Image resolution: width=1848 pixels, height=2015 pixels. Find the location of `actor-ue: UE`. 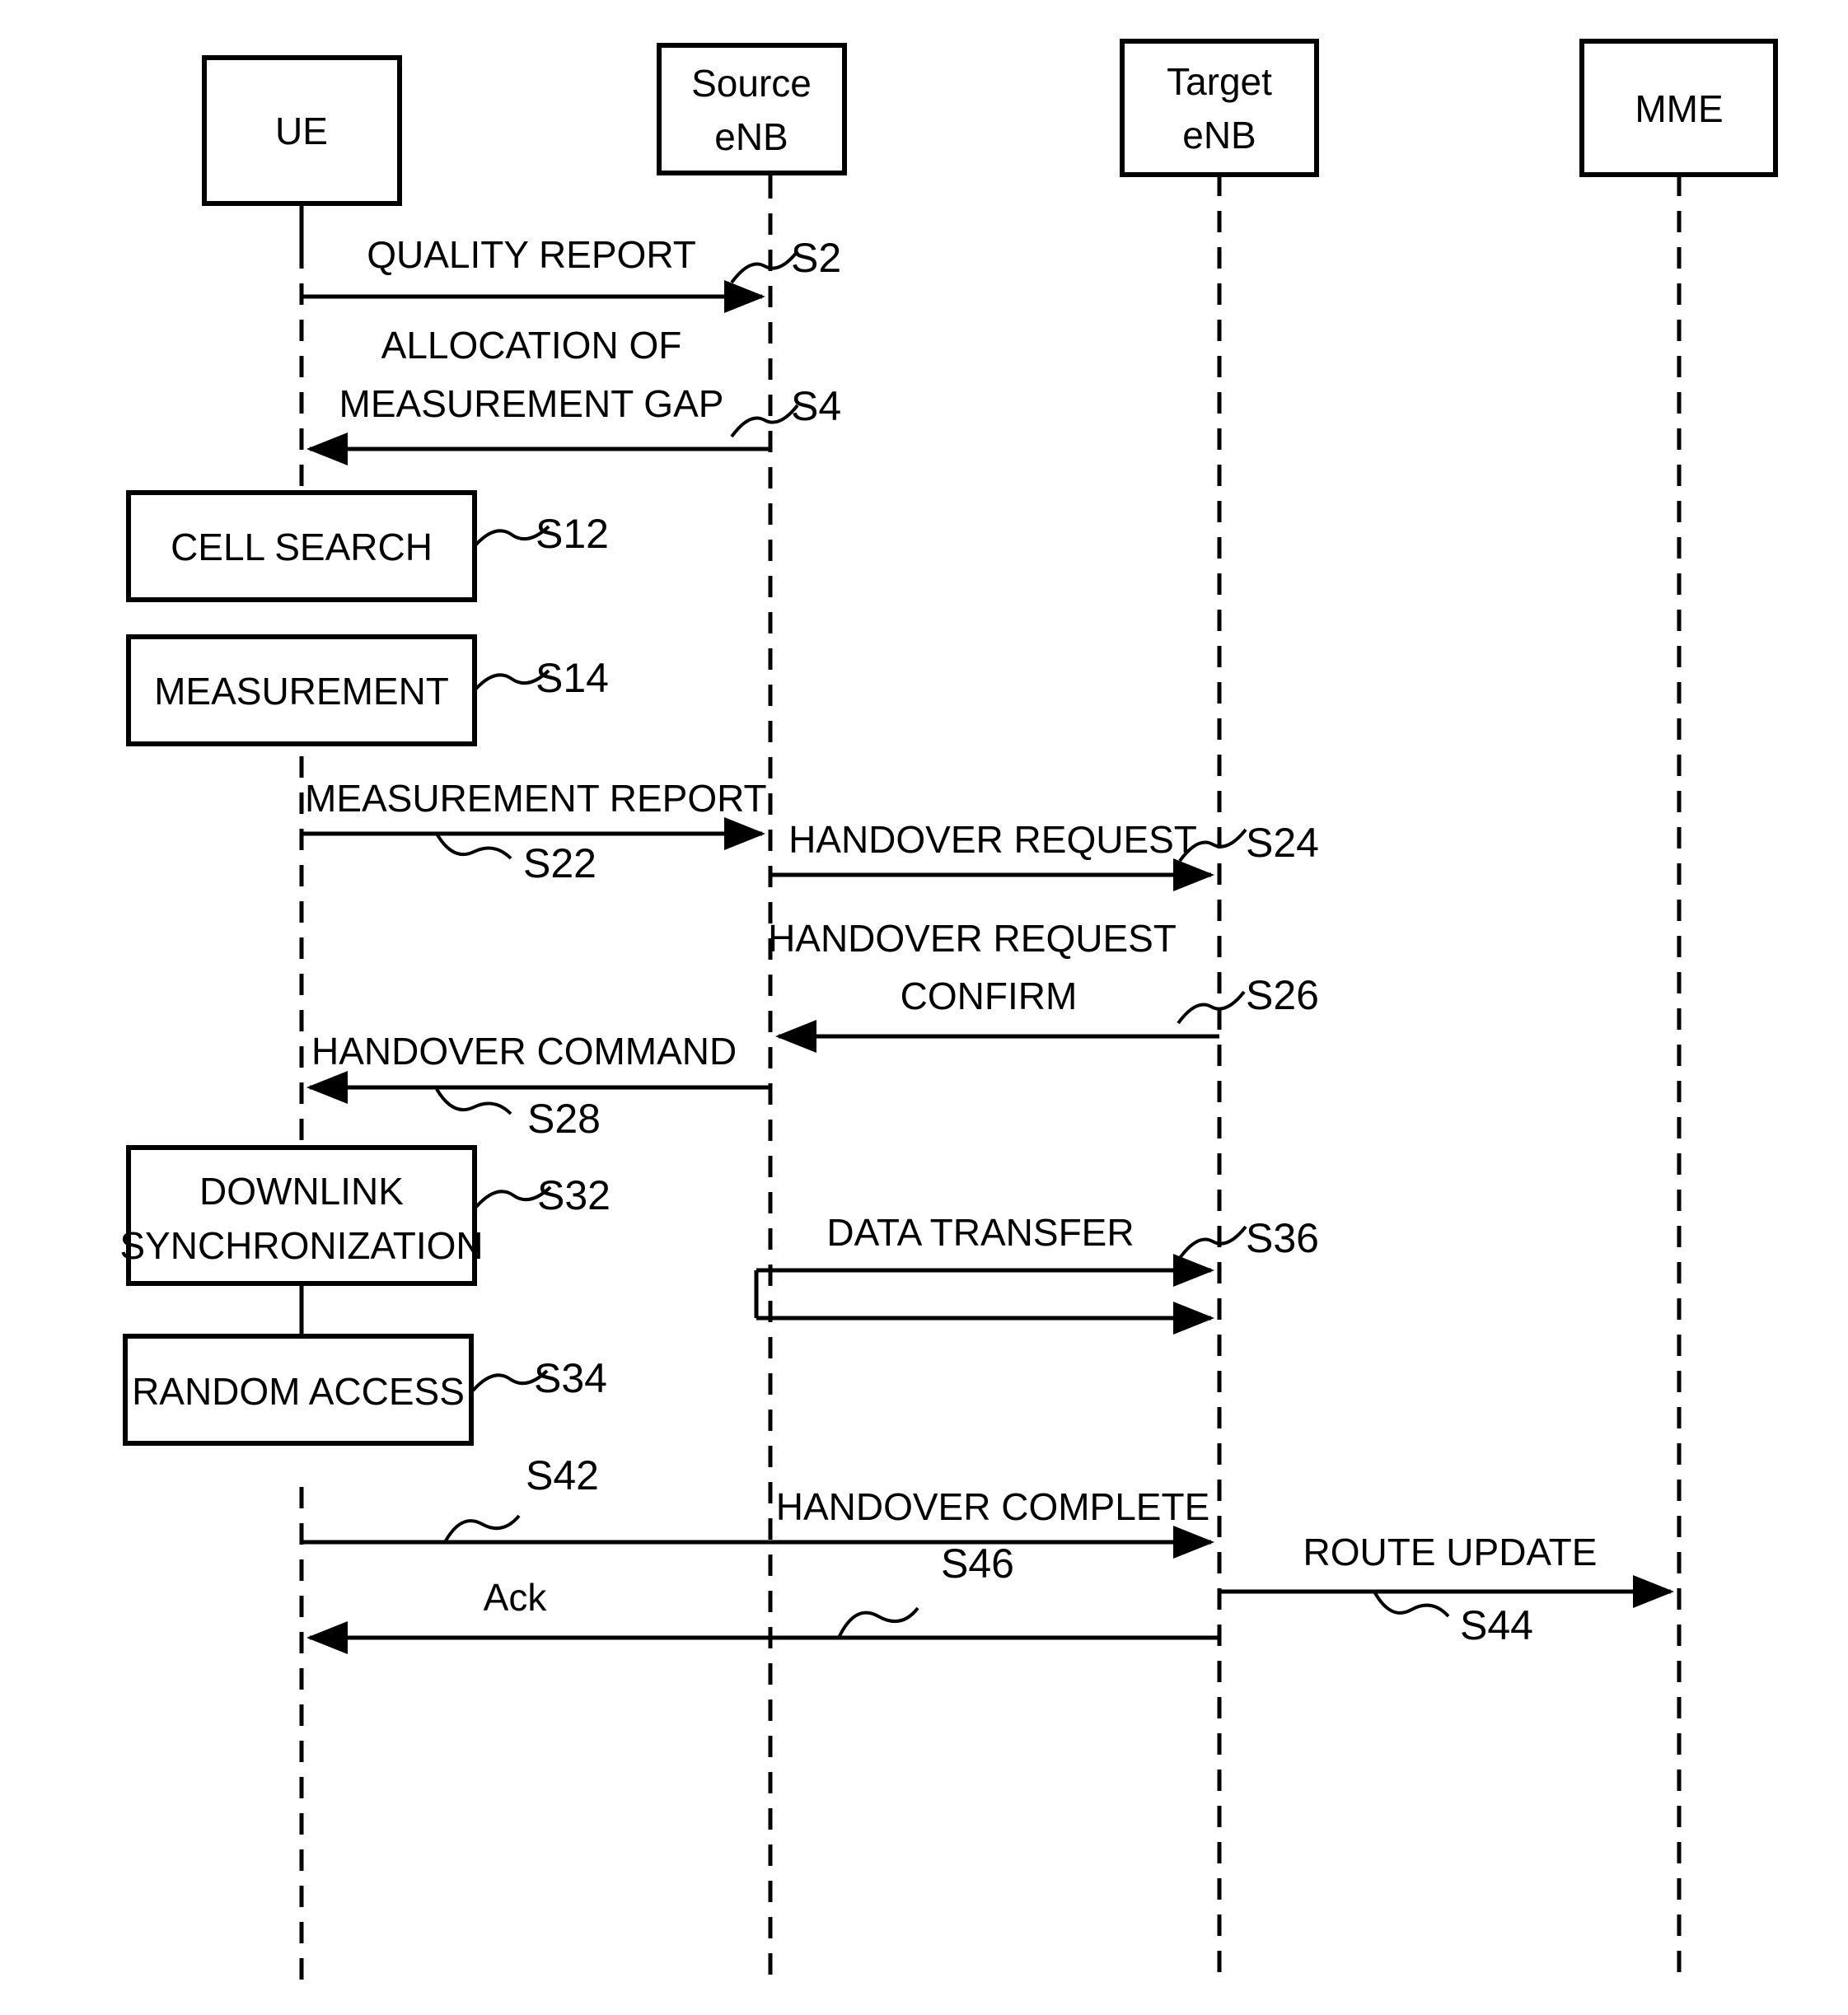

actor-ue: UE is located at coordinates (302, 130).